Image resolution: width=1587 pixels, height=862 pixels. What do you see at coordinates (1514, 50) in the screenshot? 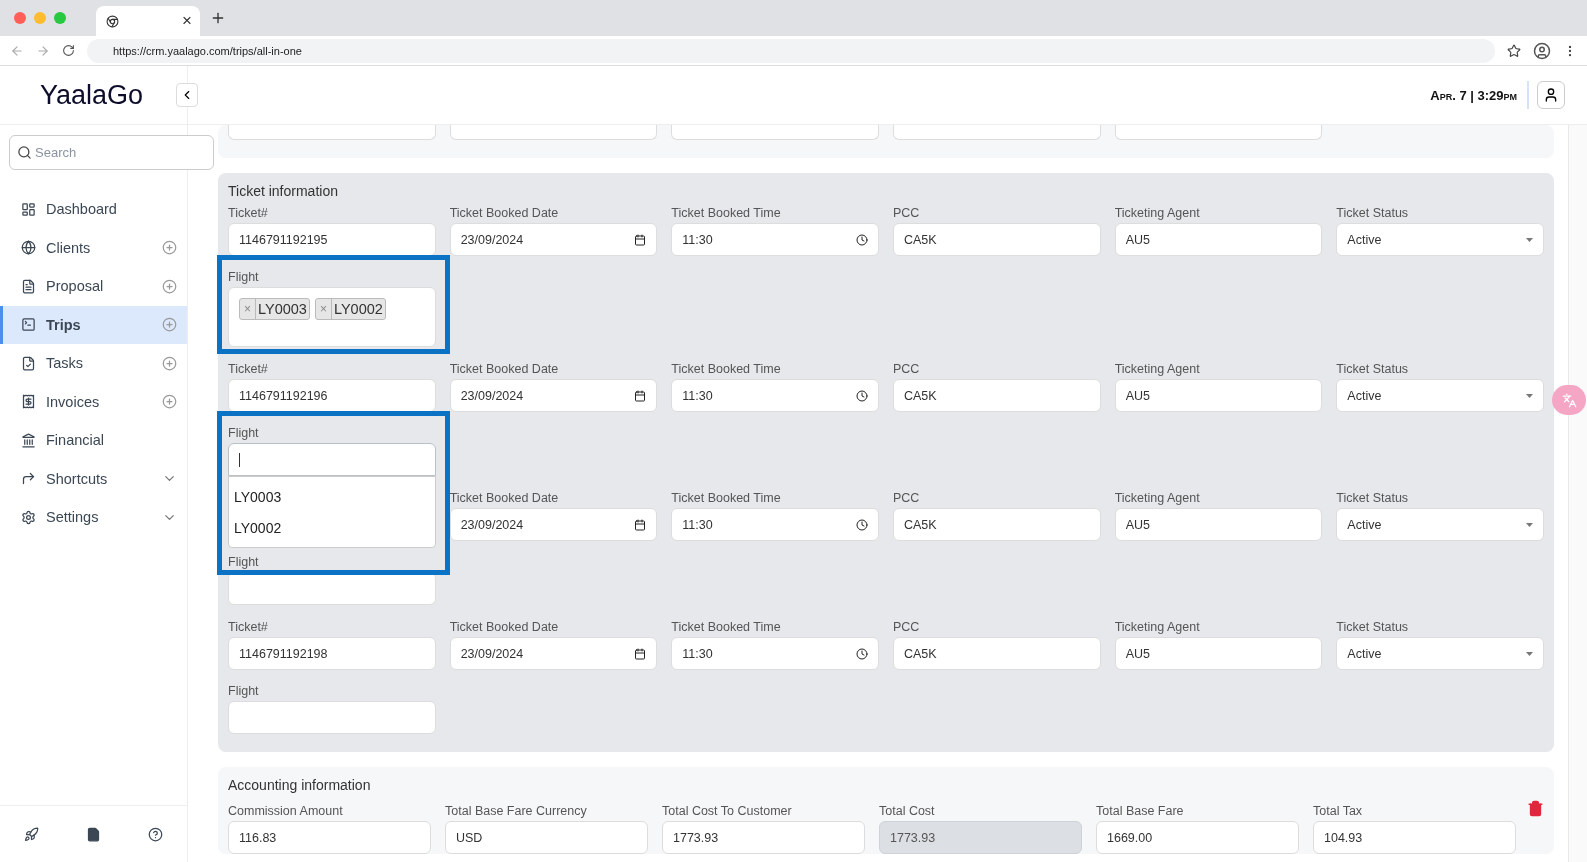
I see `bookmark-star-icon` at bounding box center [1514, 50].